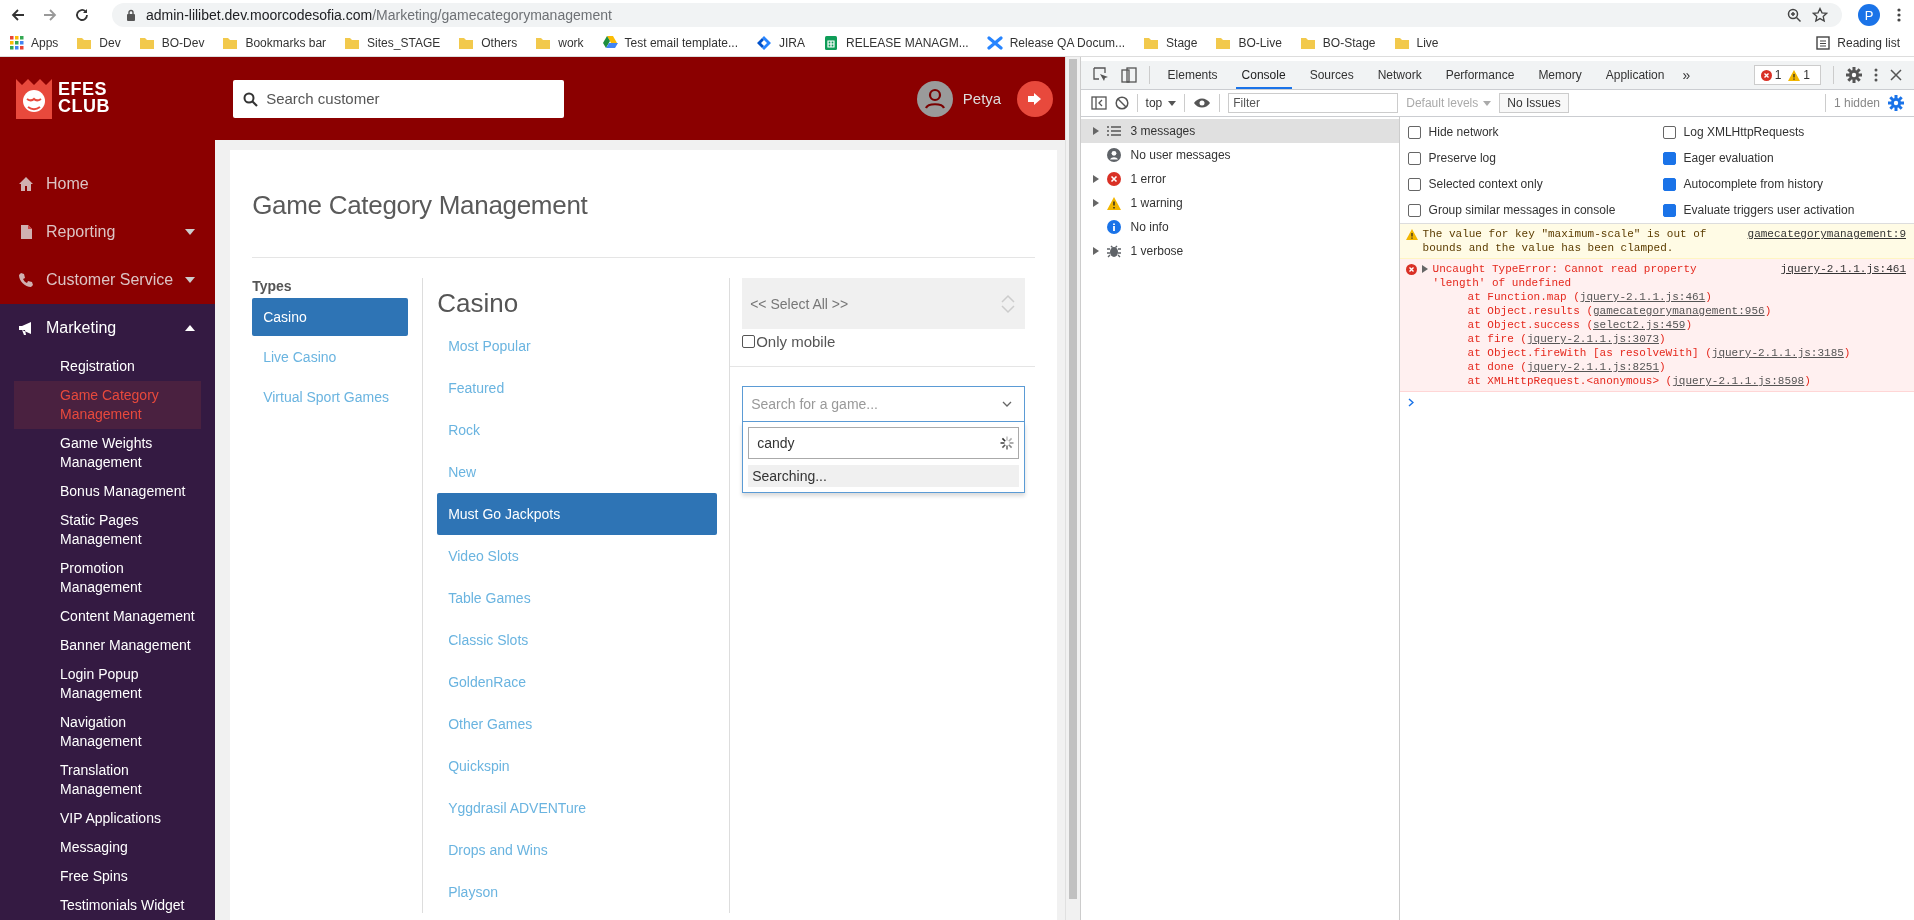 The height and width of the screenshot is (920, 1914). I want to click on submenu-item: Content Management, so click(108, 616).